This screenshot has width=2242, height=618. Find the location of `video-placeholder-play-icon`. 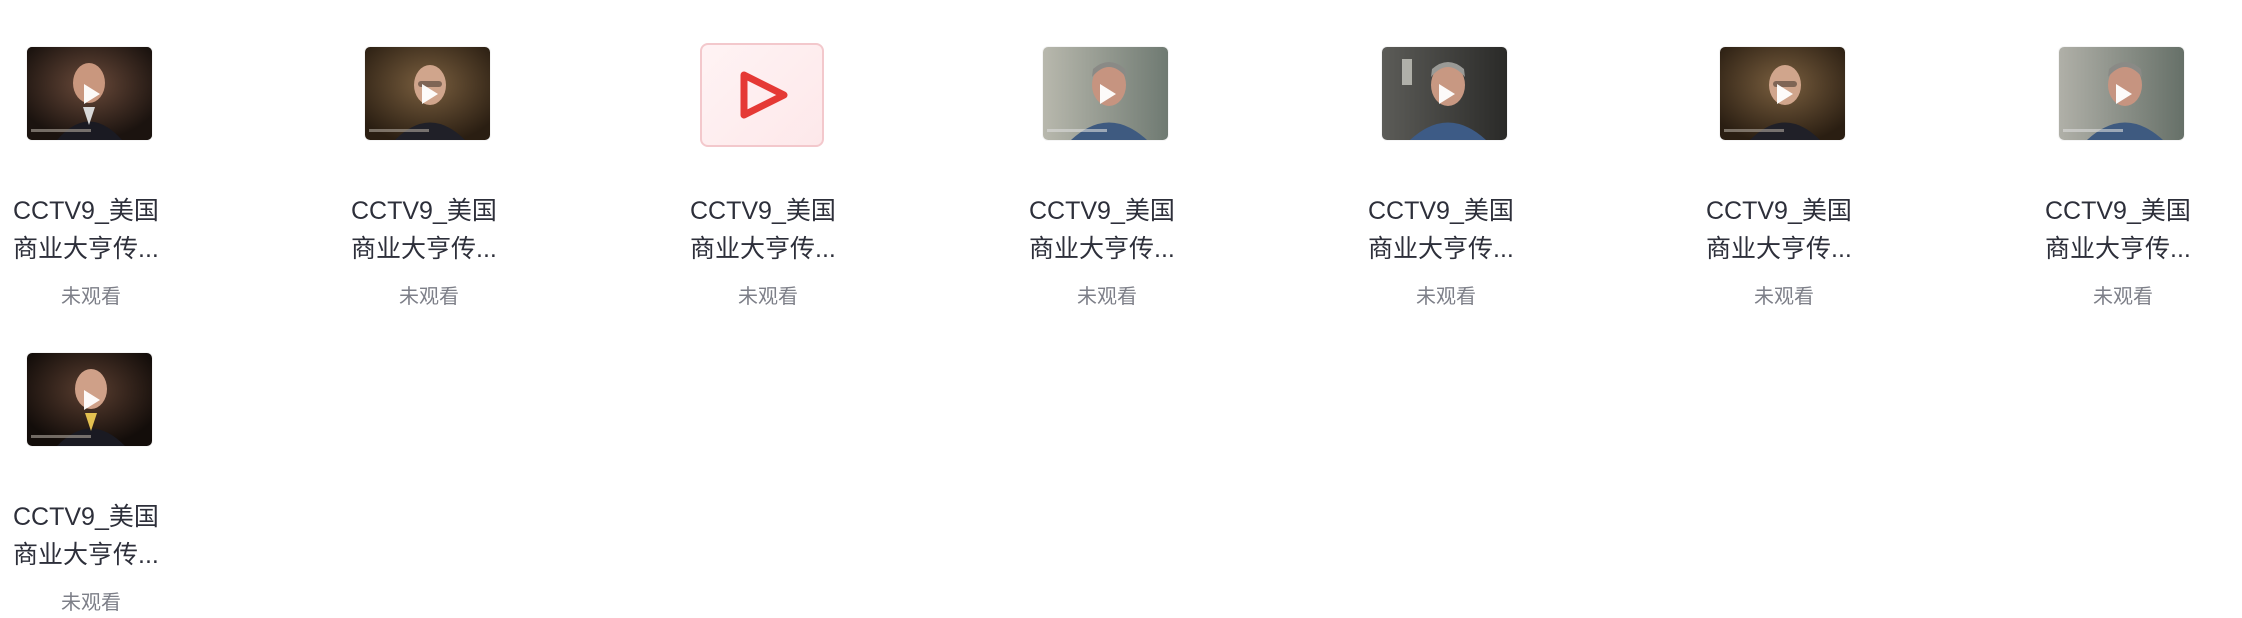

video-placeholder-play-icon is located at coordinates (764, 95).